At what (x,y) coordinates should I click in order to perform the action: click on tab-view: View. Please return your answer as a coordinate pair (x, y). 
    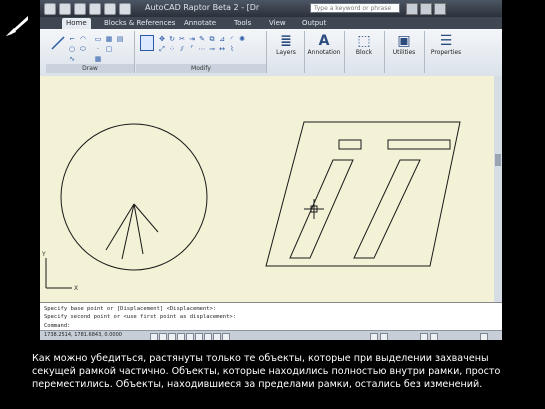
    Looking at the image, I should click on (277, 23).